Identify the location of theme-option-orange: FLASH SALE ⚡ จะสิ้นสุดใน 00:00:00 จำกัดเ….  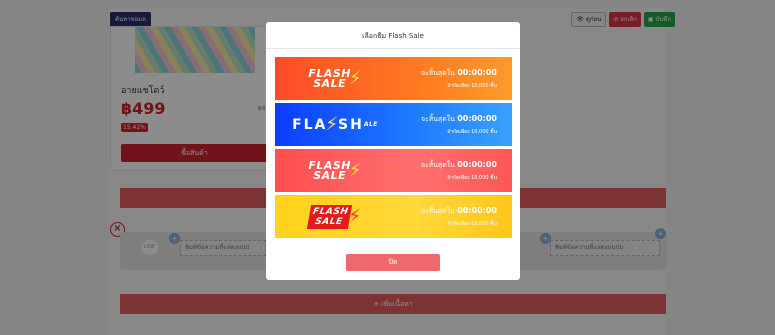
(393, 78).